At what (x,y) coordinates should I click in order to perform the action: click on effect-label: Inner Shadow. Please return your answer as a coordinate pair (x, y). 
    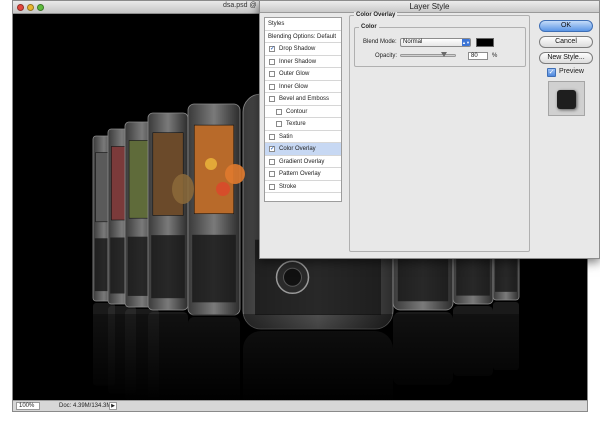
    Looking at the image, I should click on (298, 61).